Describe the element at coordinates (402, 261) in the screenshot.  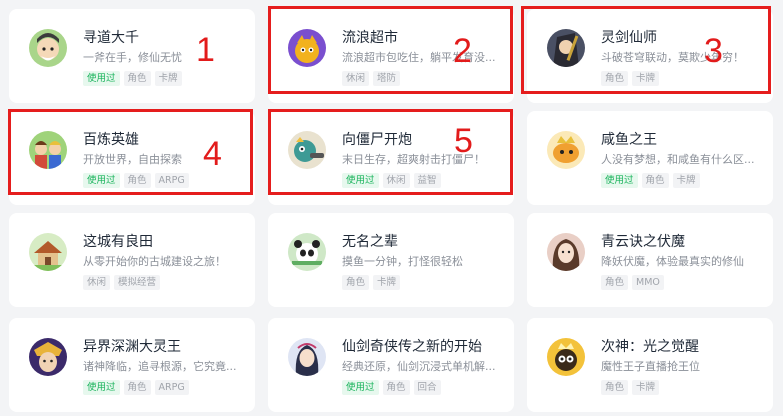
I see `game-desc: 摸鱼一分钟，打怪很轻松` at that location.